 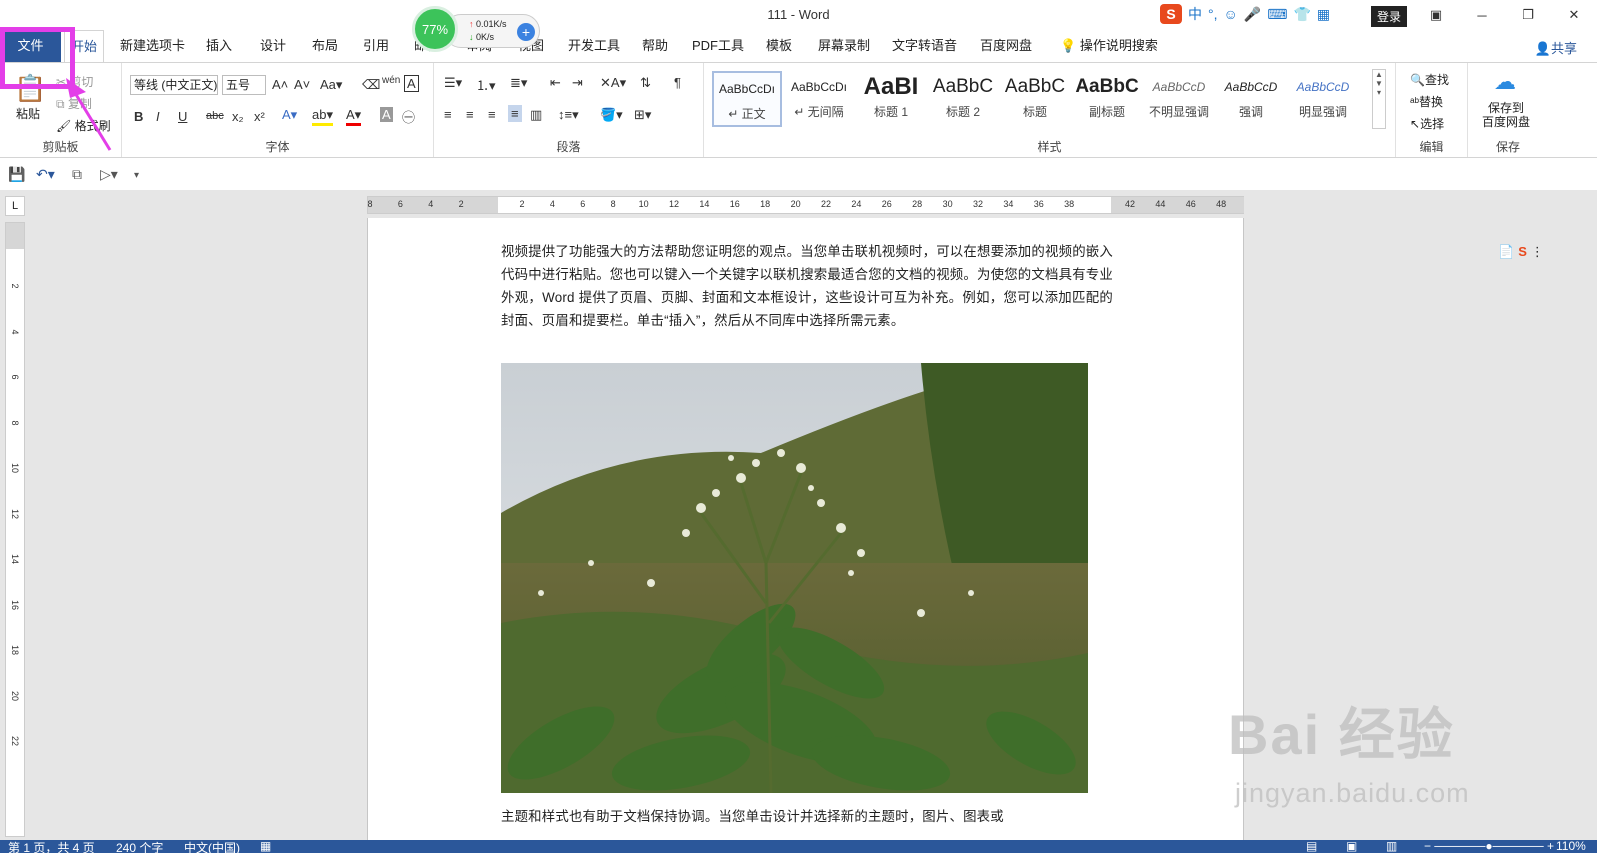 I want to click on select-button: ↖选择, so click(x=1427, y=123).